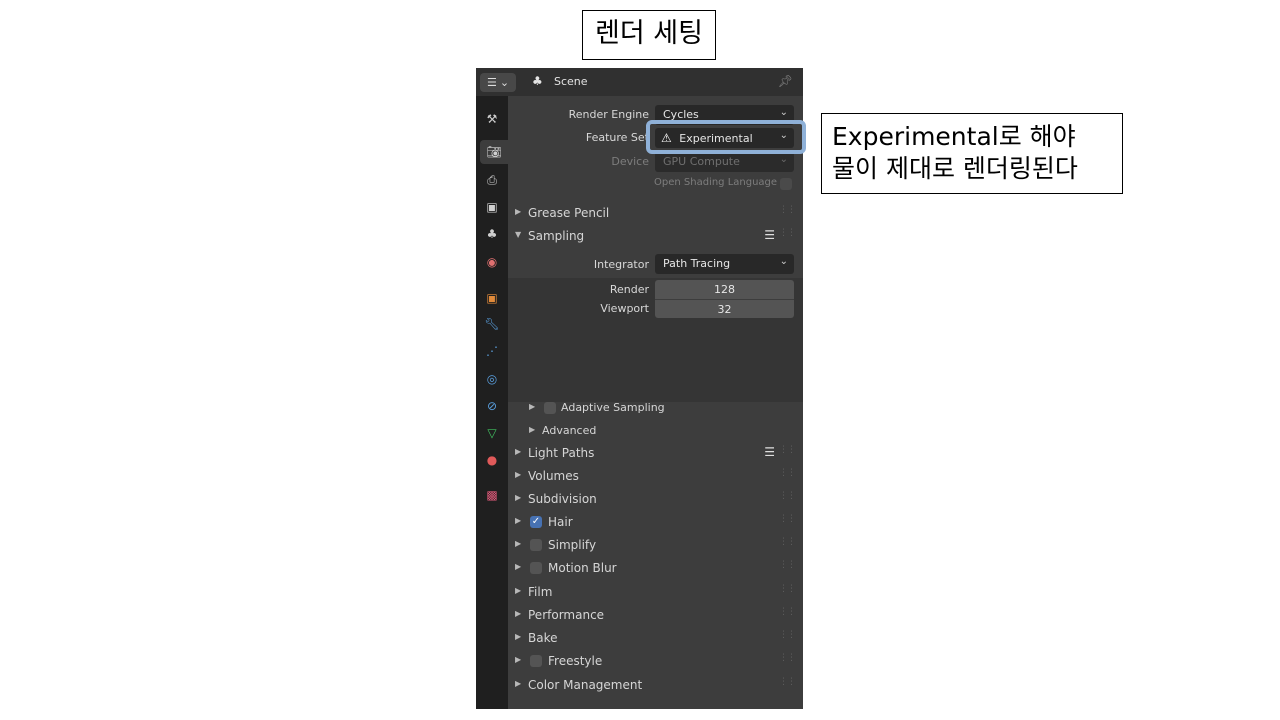 The height and width of the screenshot is (720, 1280). What do you see at coordinates (655, 522) in the screenshot?
I see `hair-section: ▶ ✓ Hair ⋮⋮` at bounding box center [655, 522].